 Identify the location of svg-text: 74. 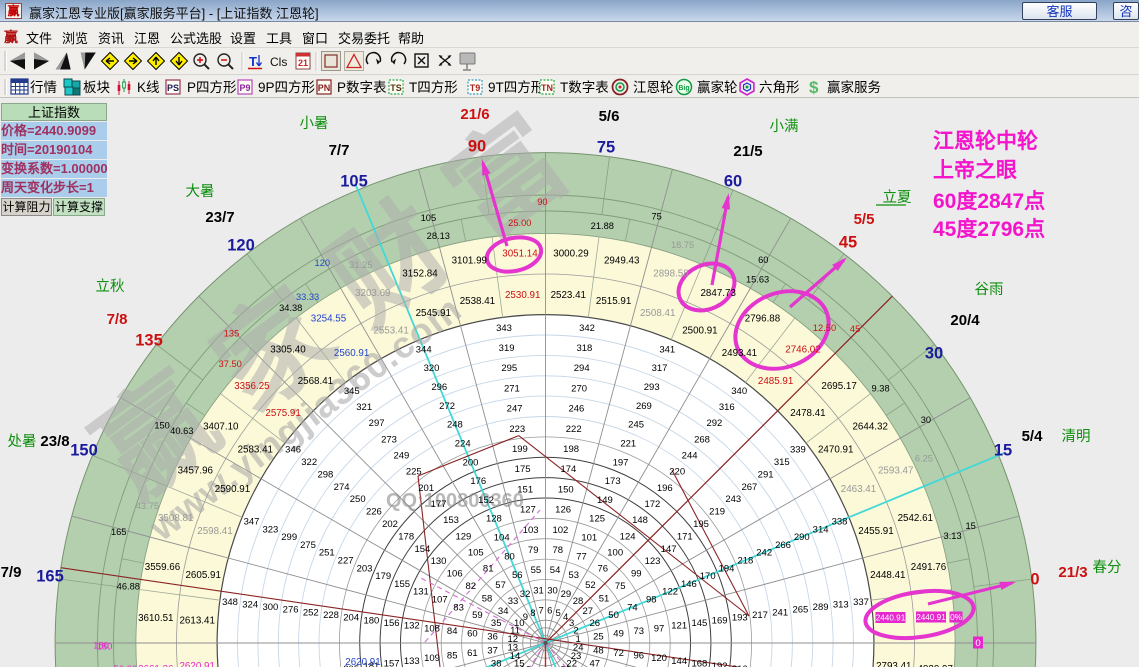
(632, 607).